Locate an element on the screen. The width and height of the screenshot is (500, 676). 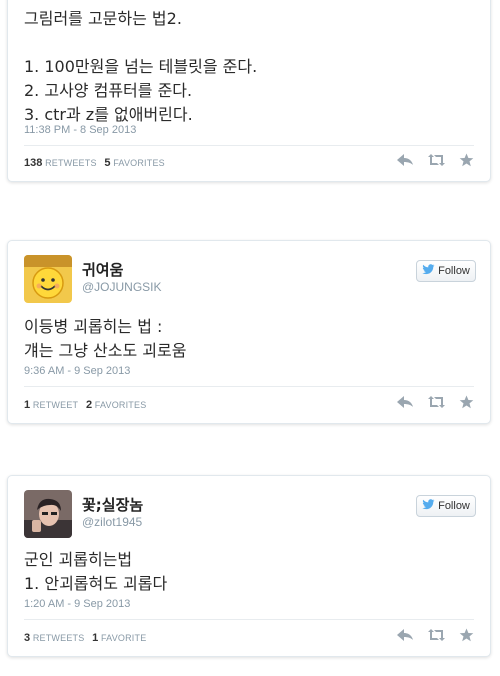
tweet-stats: 3 RETWEETS 1 FAVORITE is located at coordinates (85, 638).